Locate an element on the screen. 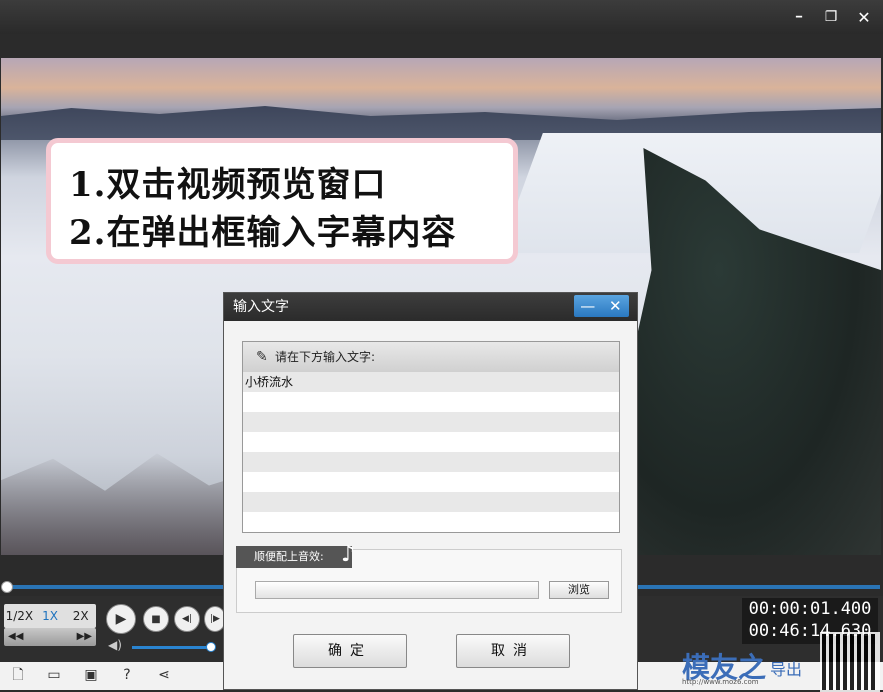 Image resolution: width=883 pixels, height=692 pixels. time-current: 00:00:01.400 is located at coordinates (810, 609).